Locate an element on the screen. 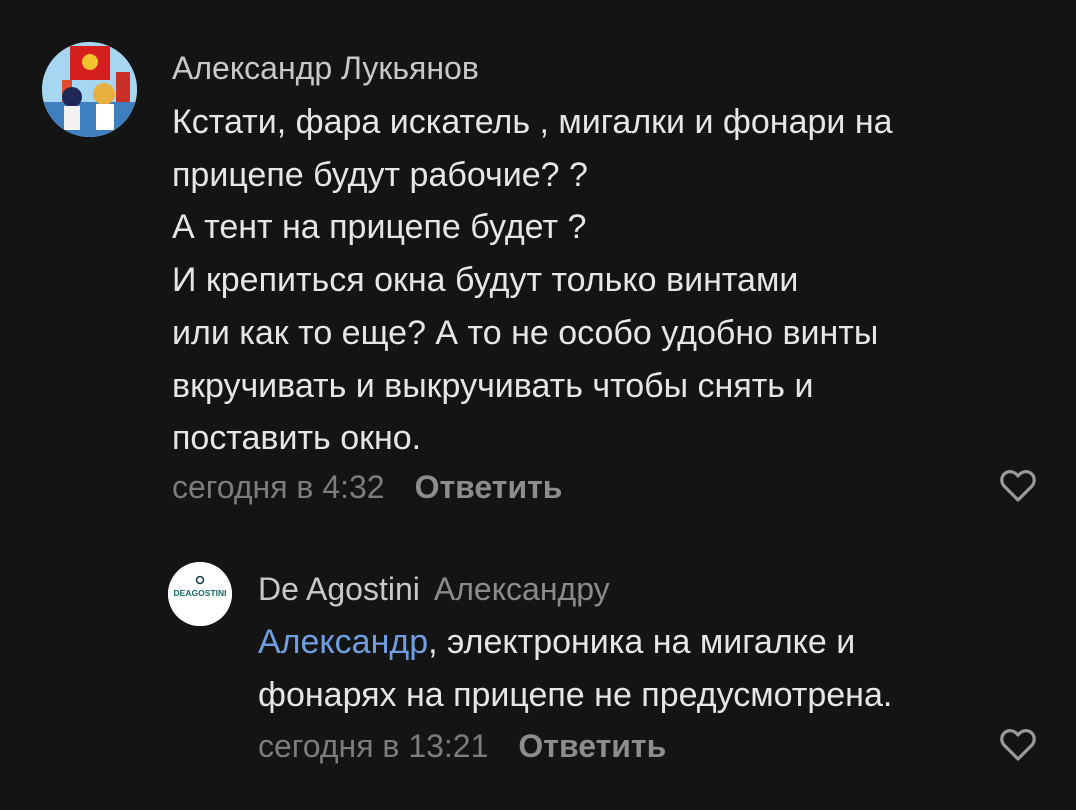  reply-author-name: De Agostini is located at coordinates (339, 589).